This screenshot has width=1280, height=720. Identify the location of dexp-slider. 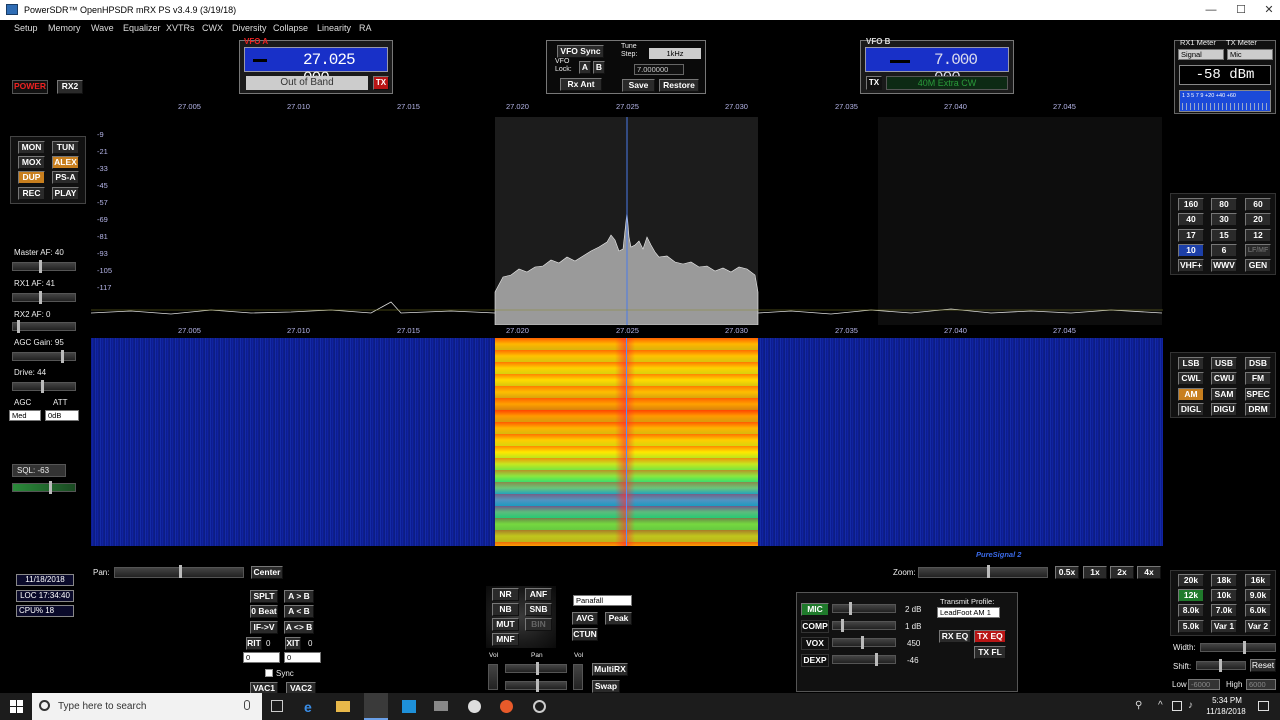
(864, 659).